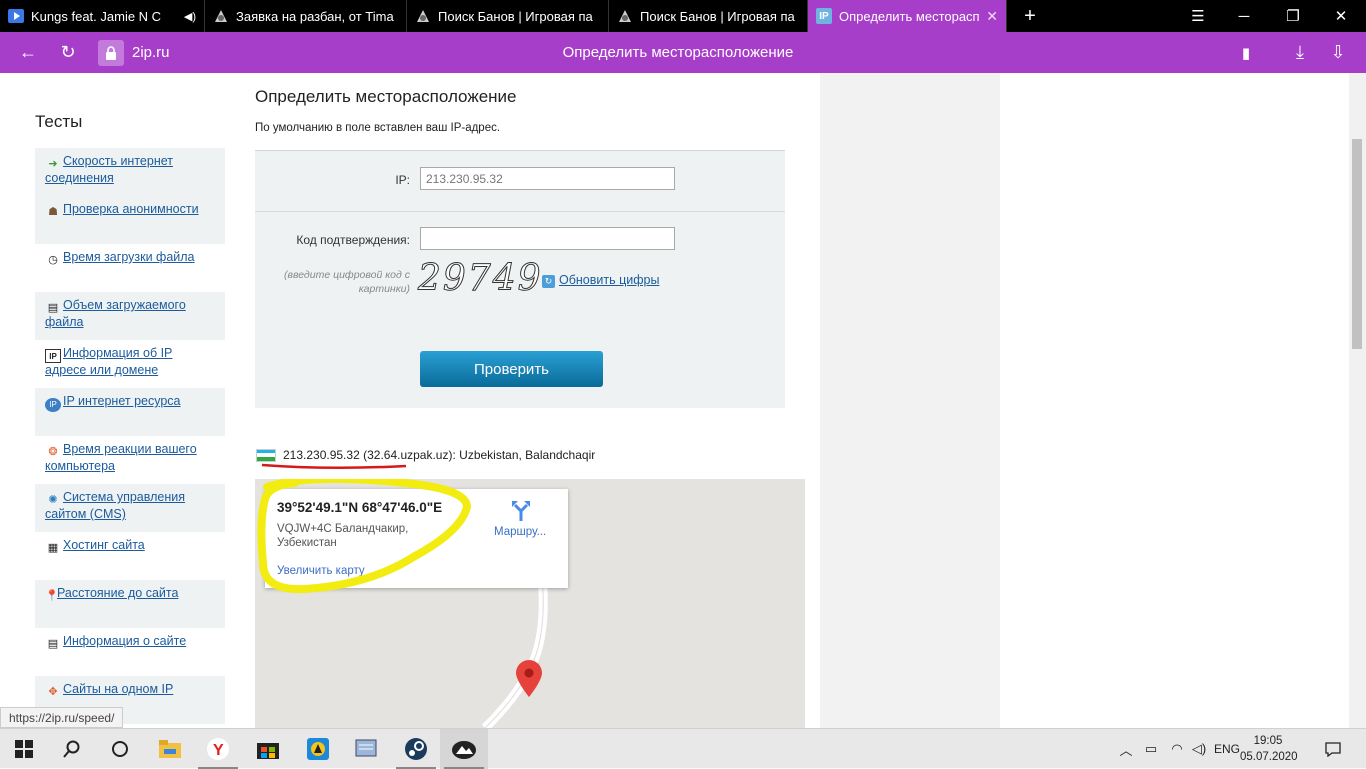 Image resolution: width=1366 pixels, height=769 pixels. What do you see at coordinates (16, 16) in the screenshot?
I see `youtube-icon` at bounding box center [16, 16].